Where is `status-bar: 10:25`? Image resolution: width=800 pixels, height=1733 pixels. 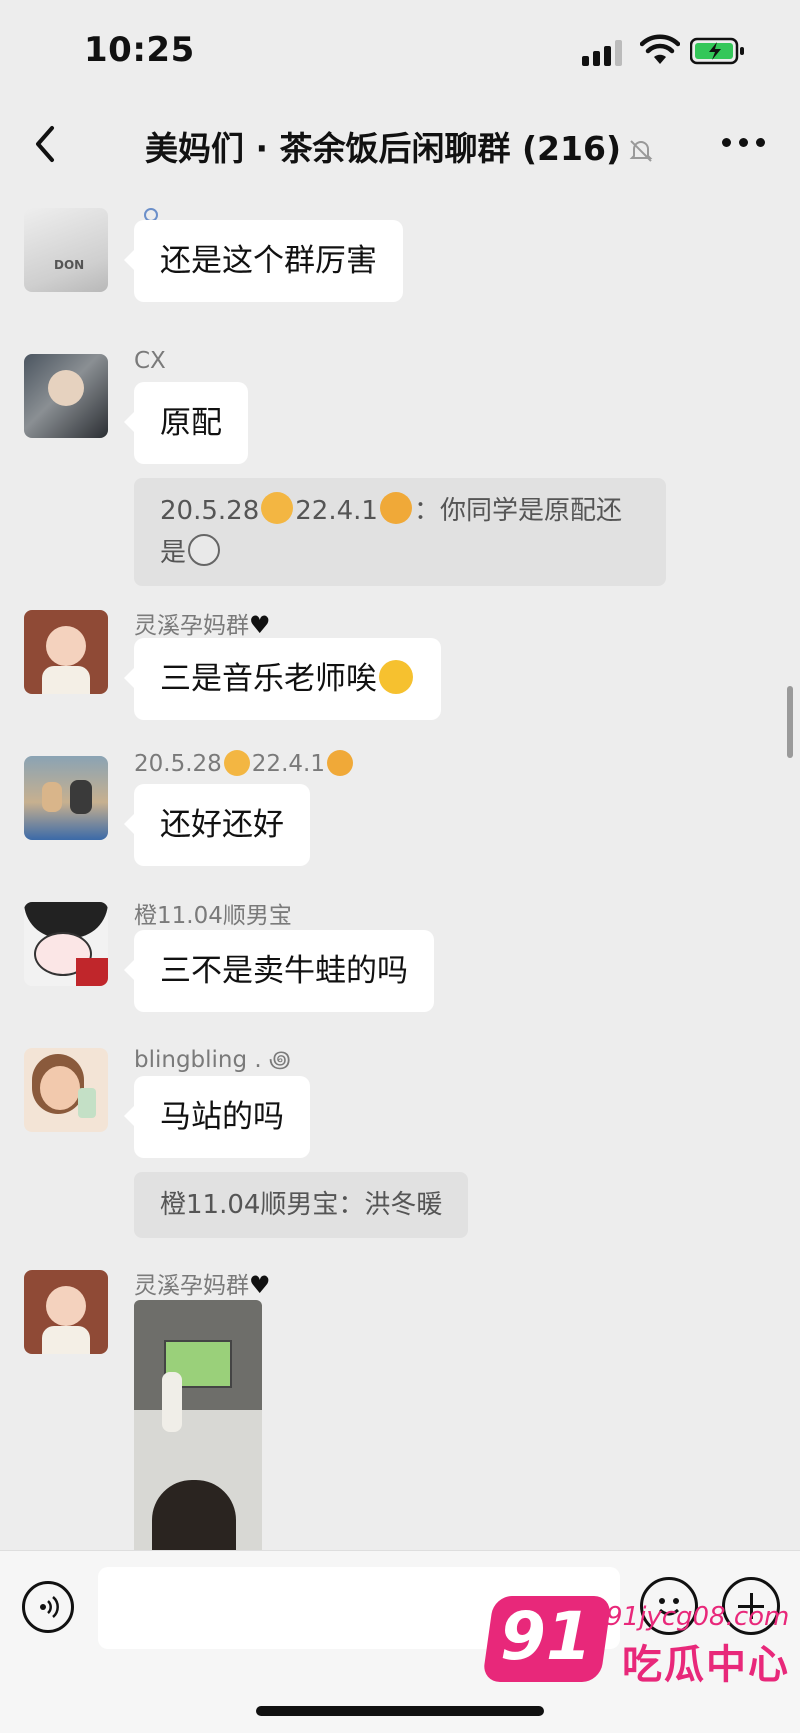
status-bar: 10:25 is located at coordinates (400, 54).